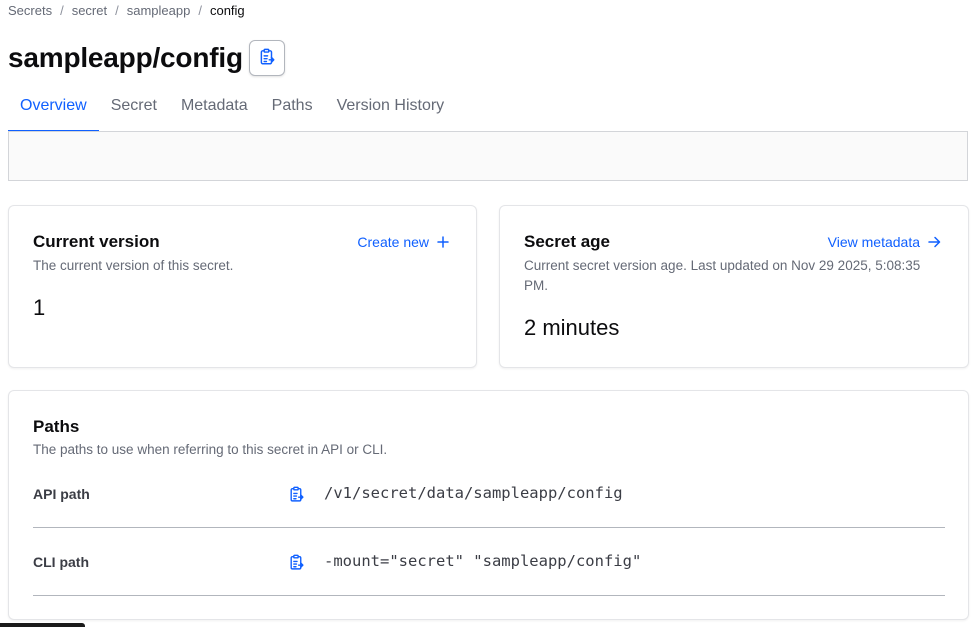 This screenshot has height=627, width=978. Describe the element at coordinates (39, 307) in the screenshot. I see `current-version-value: 1` at that location.